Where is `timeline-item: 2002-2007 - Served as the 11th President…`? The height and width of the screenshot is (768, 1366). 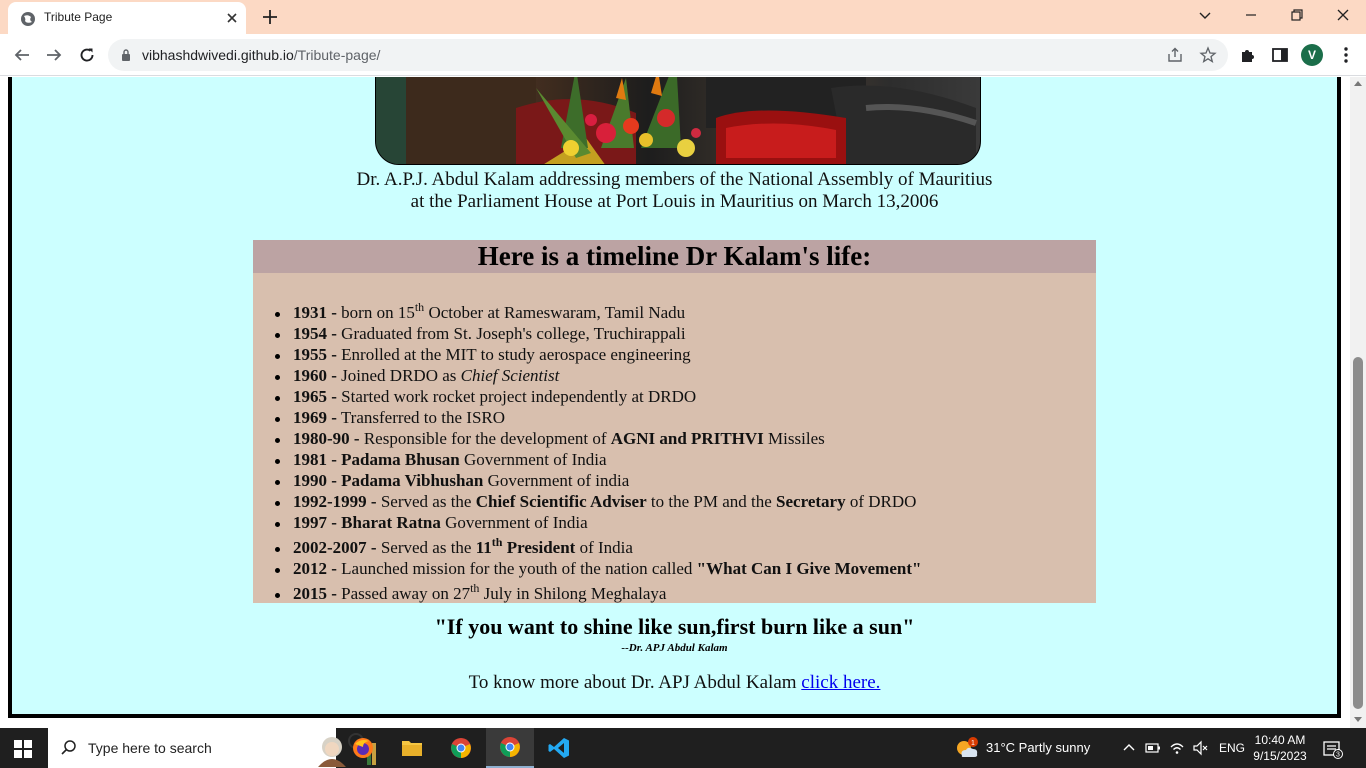
timeline-item: 2002-2007 - Served as the 11th President… is located at coordinates (680, 545).